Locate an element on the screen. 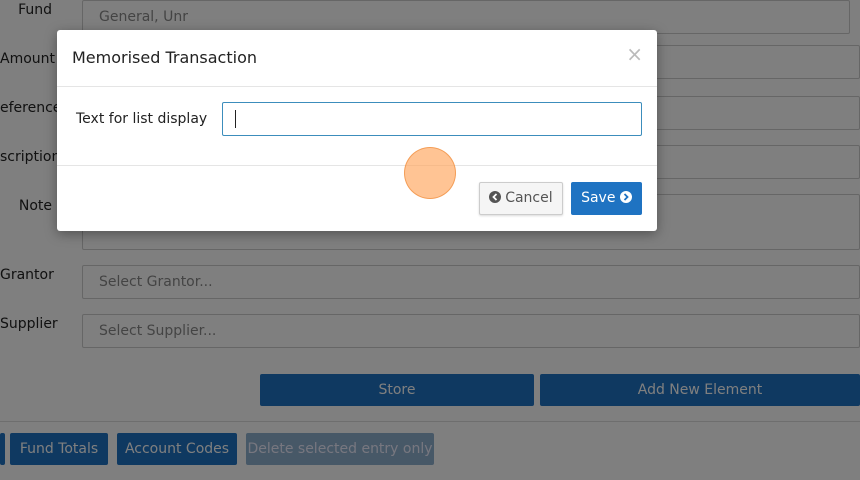 This screenshot has height=480, width=860. save-button: Save is located at coordinates (606, 198).